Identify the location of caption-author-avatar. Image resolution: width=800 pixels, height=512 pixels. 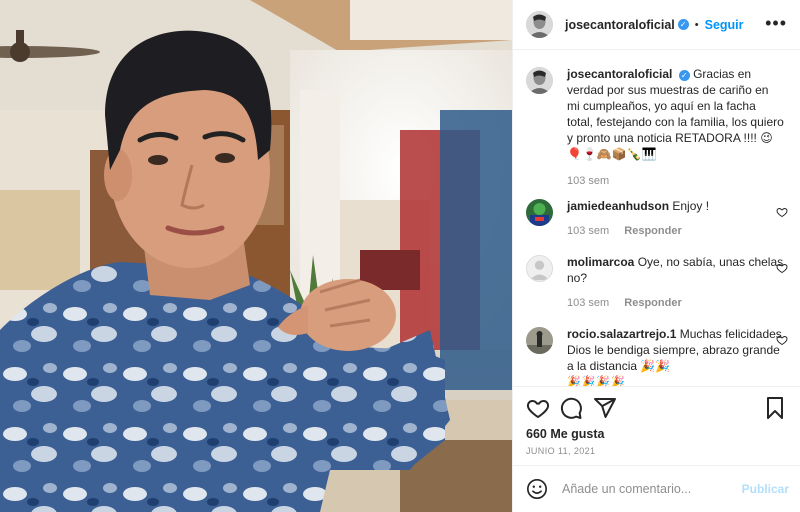
(539, 80).